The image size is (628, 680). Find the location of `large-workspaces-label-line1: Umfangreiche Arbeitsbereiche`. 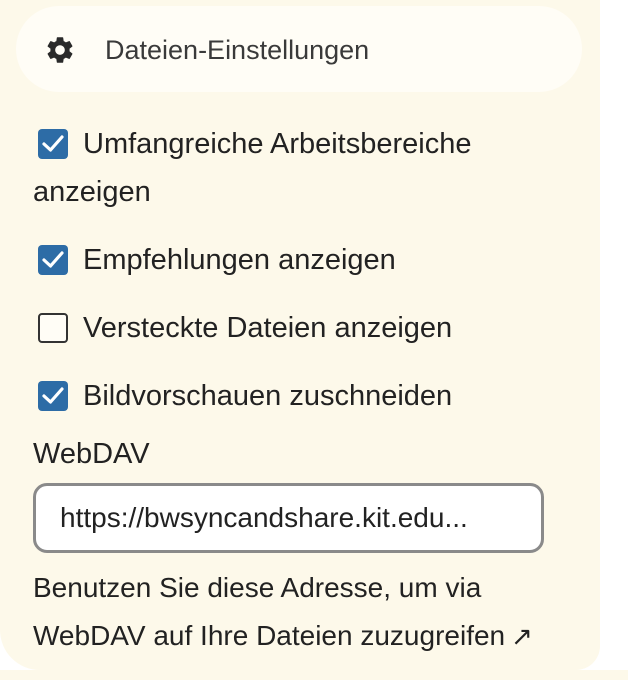

large-workspaces-label-line1: Umfangreiche Arbeitsbereiche is located at coordinates (277, 144).